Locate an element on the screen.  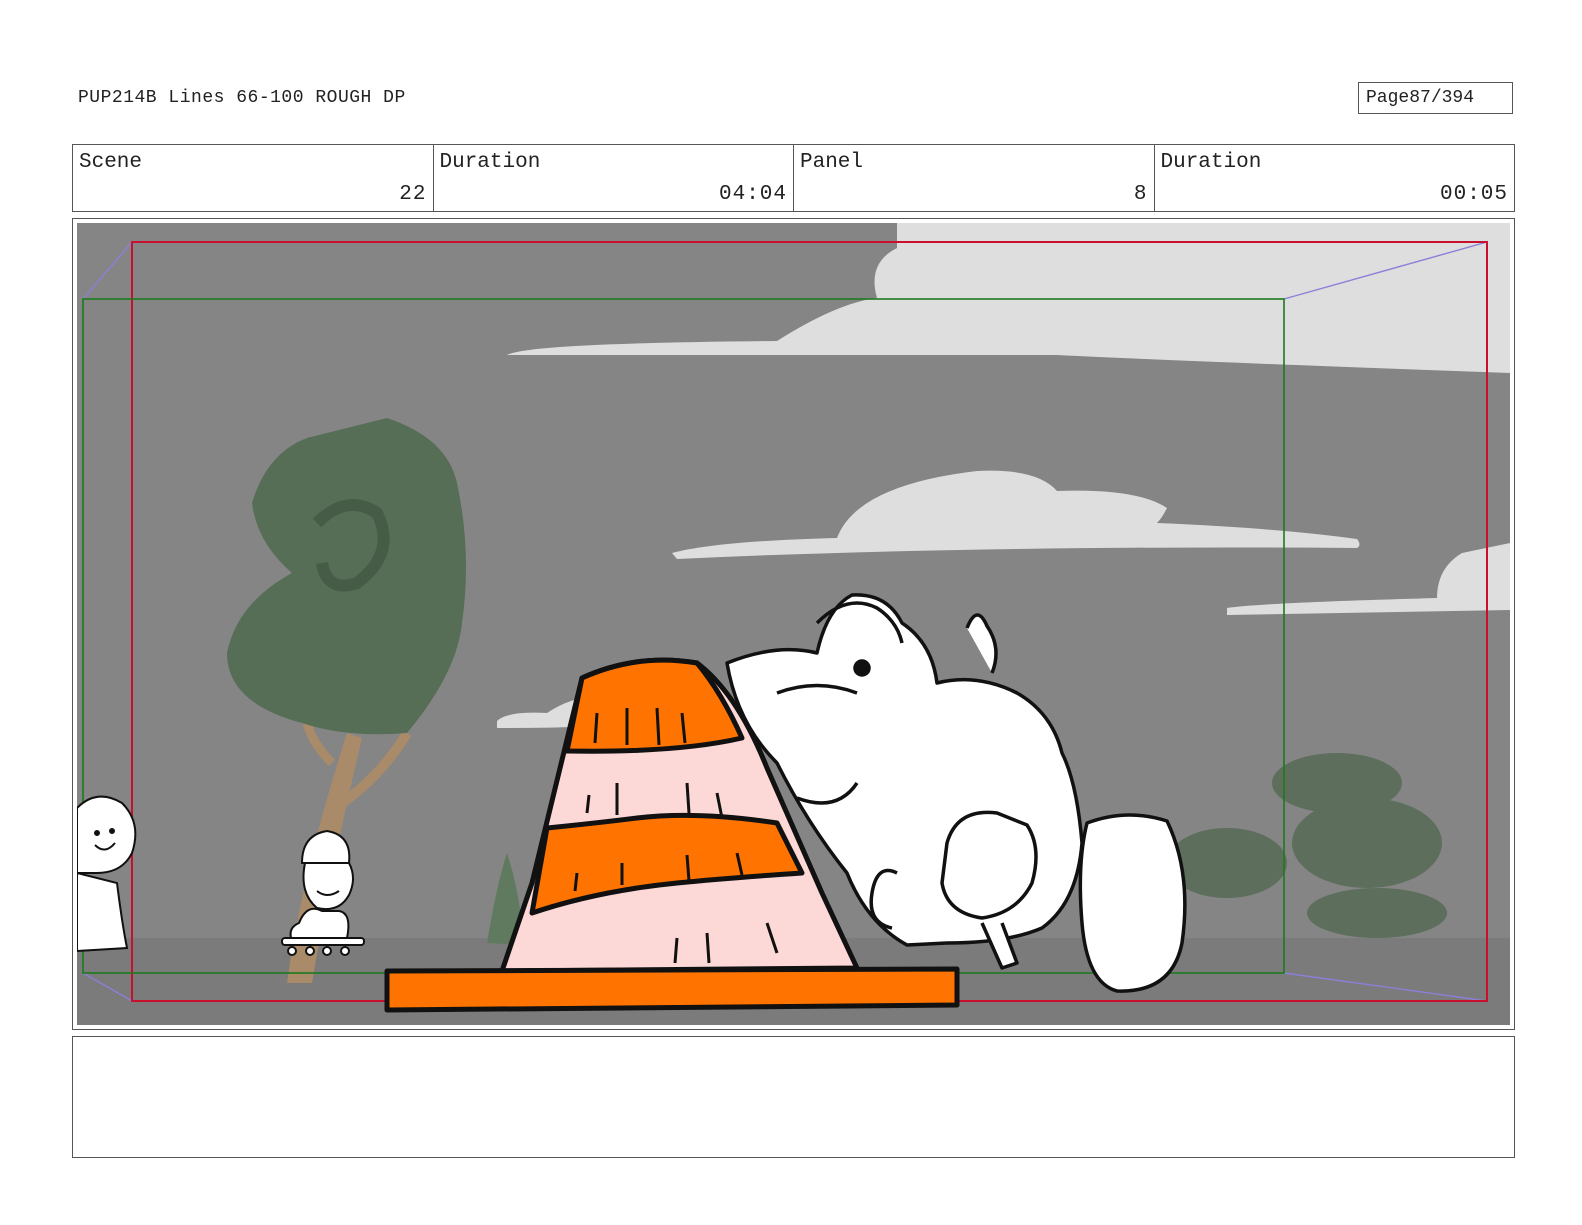
page-number: 87/394 is located at coordinates (1442, 98).